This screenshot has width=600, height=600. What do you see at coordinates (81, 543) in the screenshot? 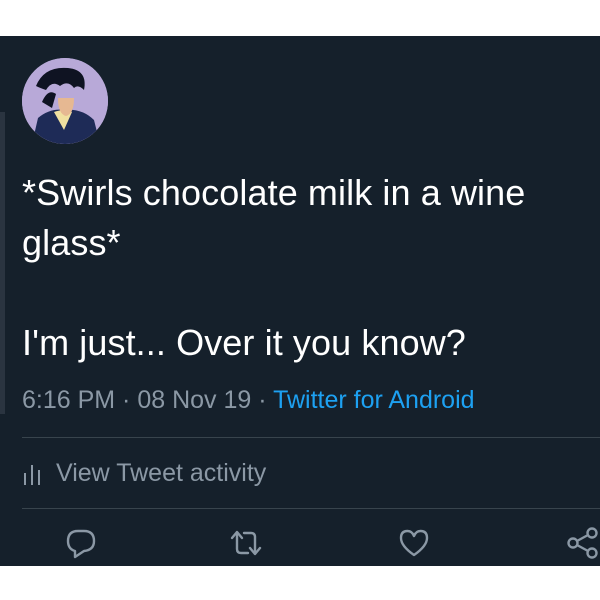
I see `reply-icon` at bounding box center [81, 543].